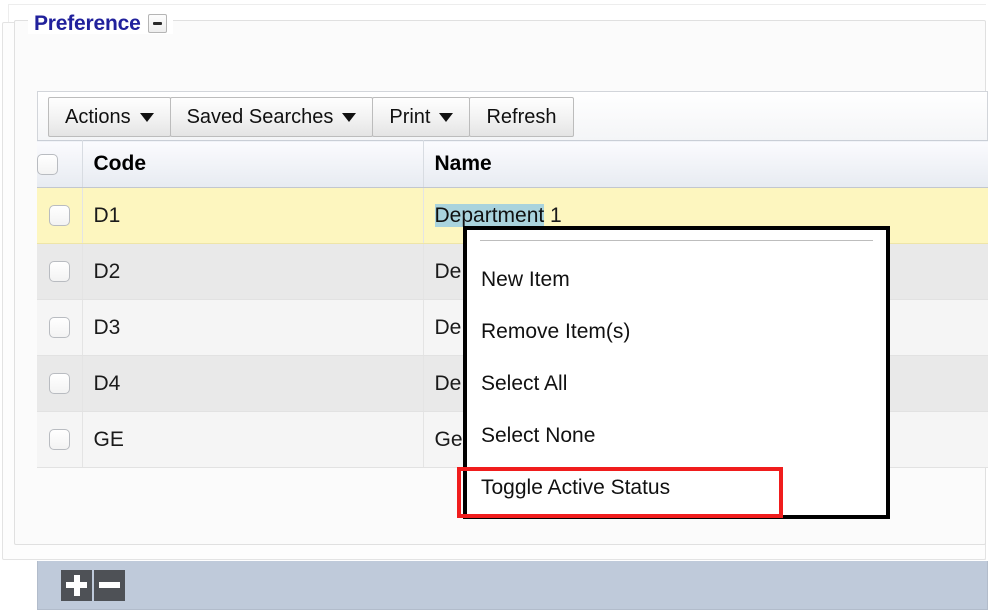 The image size is (988, 610). I want to click on context-menu-separator, so click(676, 240).